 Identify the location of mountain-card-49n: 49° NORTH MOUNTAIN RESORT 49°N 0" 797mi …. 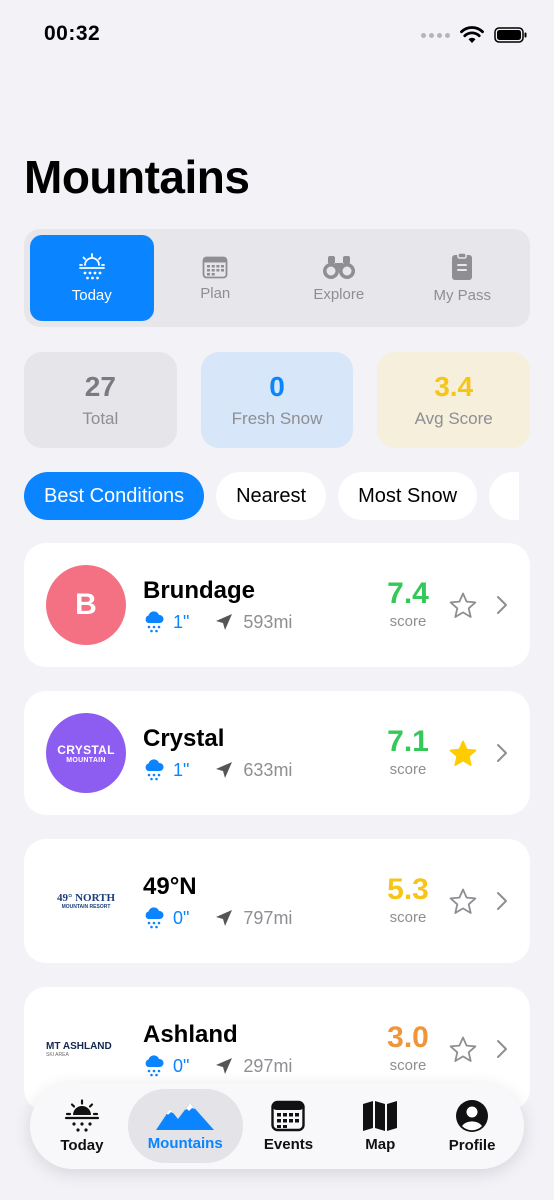
(277, 901).